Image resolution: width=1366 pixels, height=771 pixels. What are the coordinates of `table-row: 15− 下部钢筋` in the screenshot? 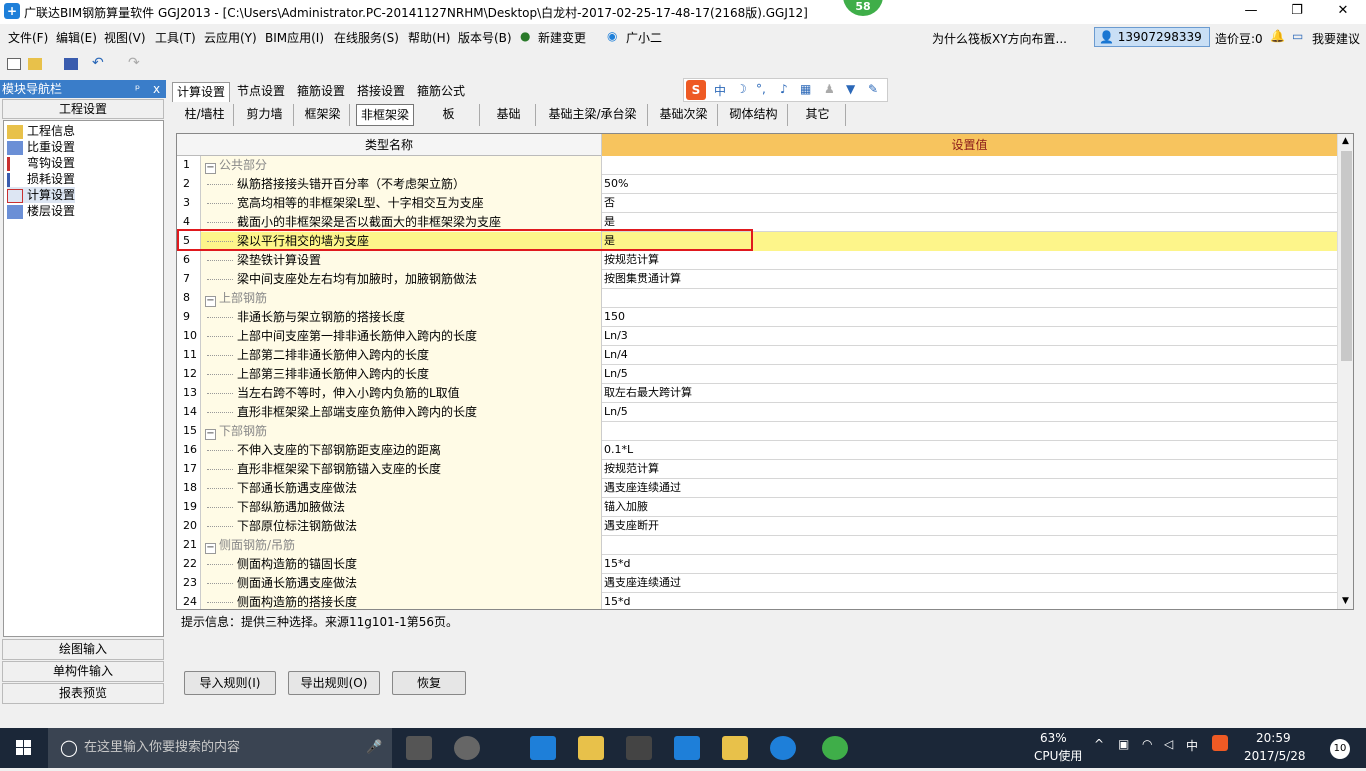 It's located at (757, 431).